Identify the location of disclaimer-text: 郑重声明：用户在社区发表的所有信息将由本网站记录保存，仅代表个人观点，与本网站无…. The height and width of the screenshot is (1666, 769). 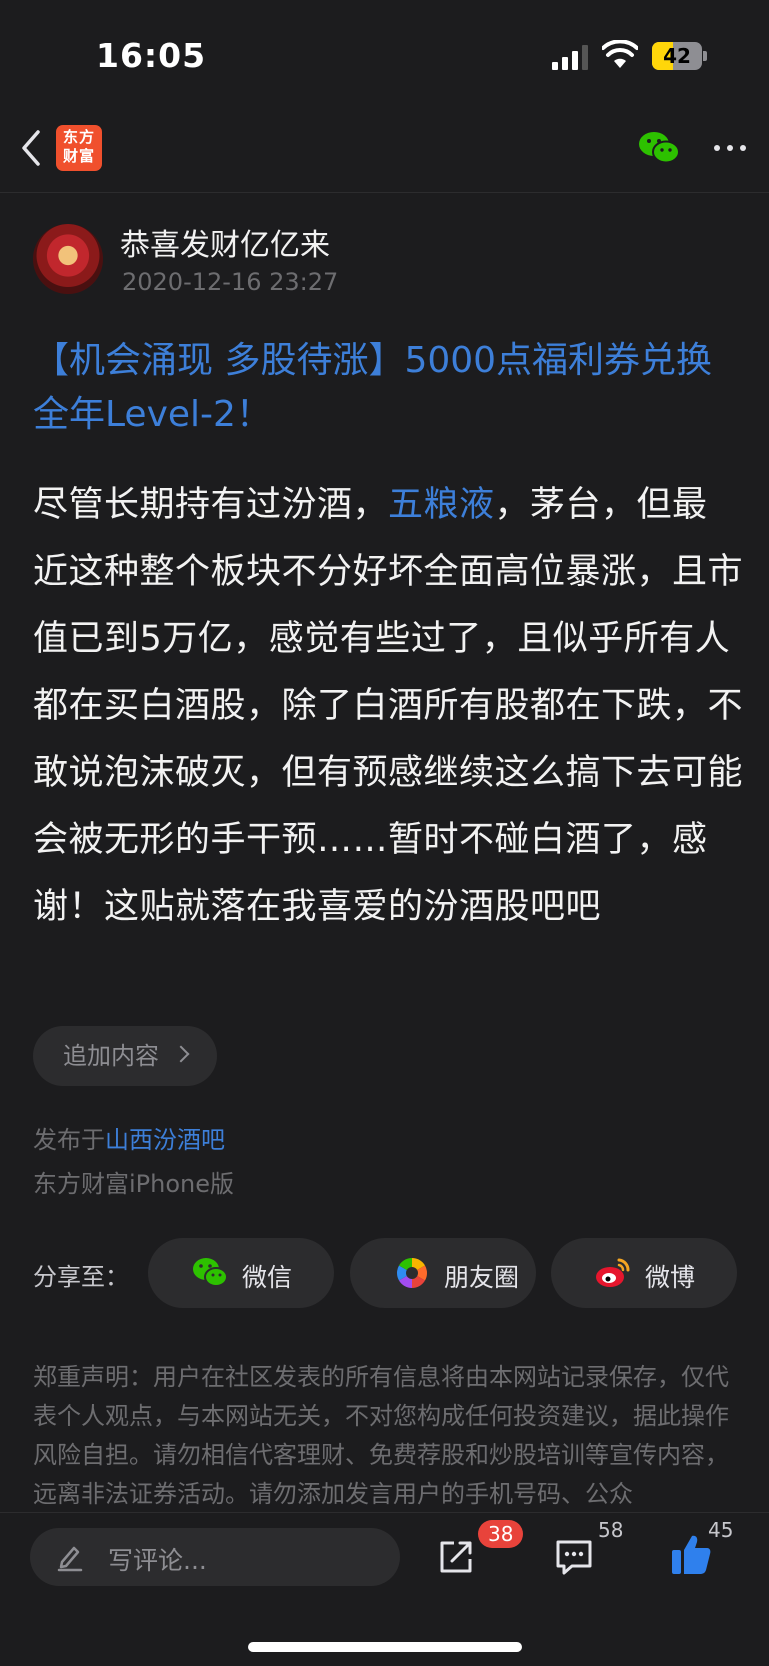
(381, 1435).